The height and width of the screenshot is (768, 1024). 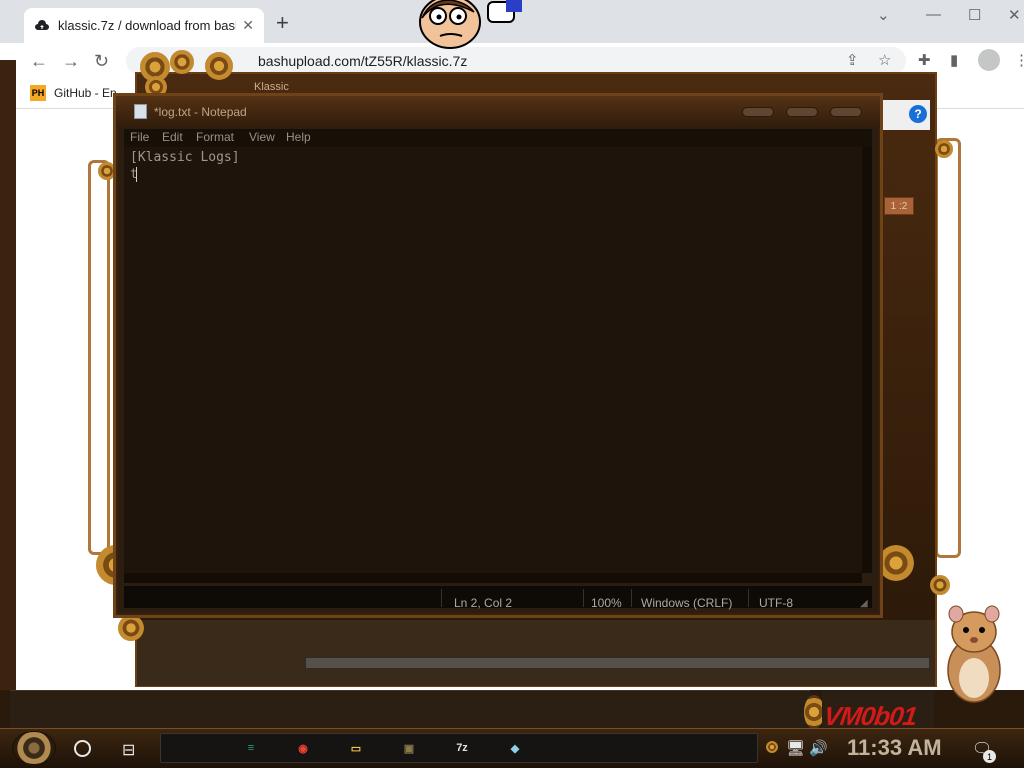 I want to click on cloud-upload-icon, so click(x=42, y=24).